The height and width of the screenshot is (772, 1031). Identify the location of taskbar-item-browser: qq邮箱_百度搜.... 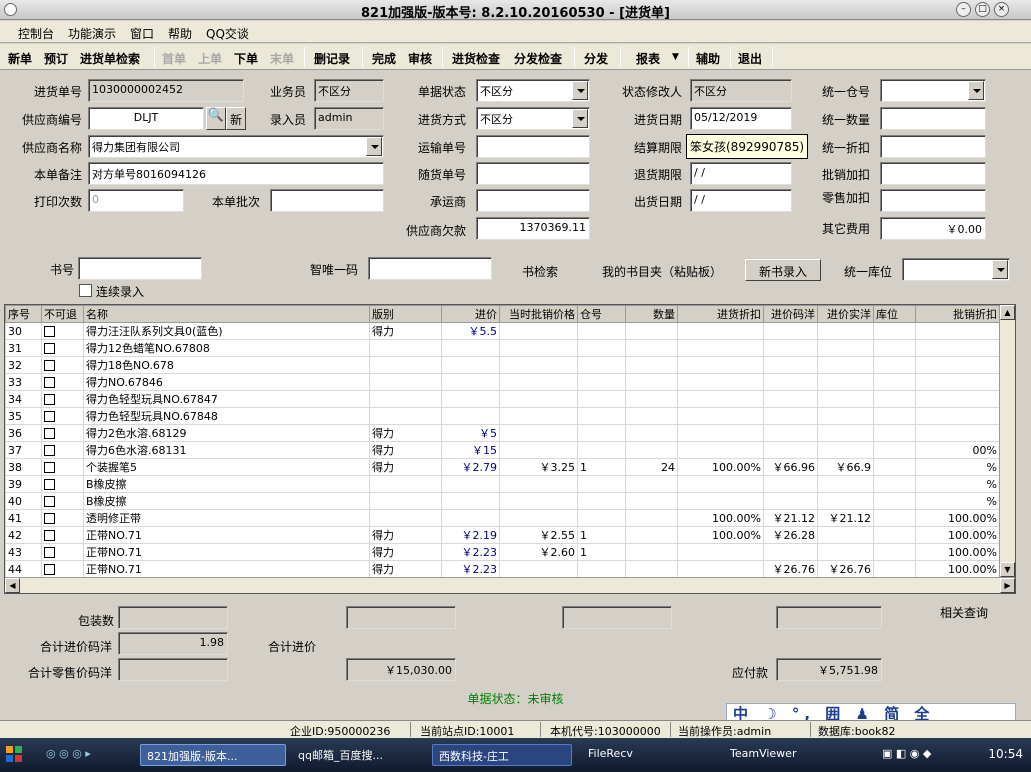
(360, 755).